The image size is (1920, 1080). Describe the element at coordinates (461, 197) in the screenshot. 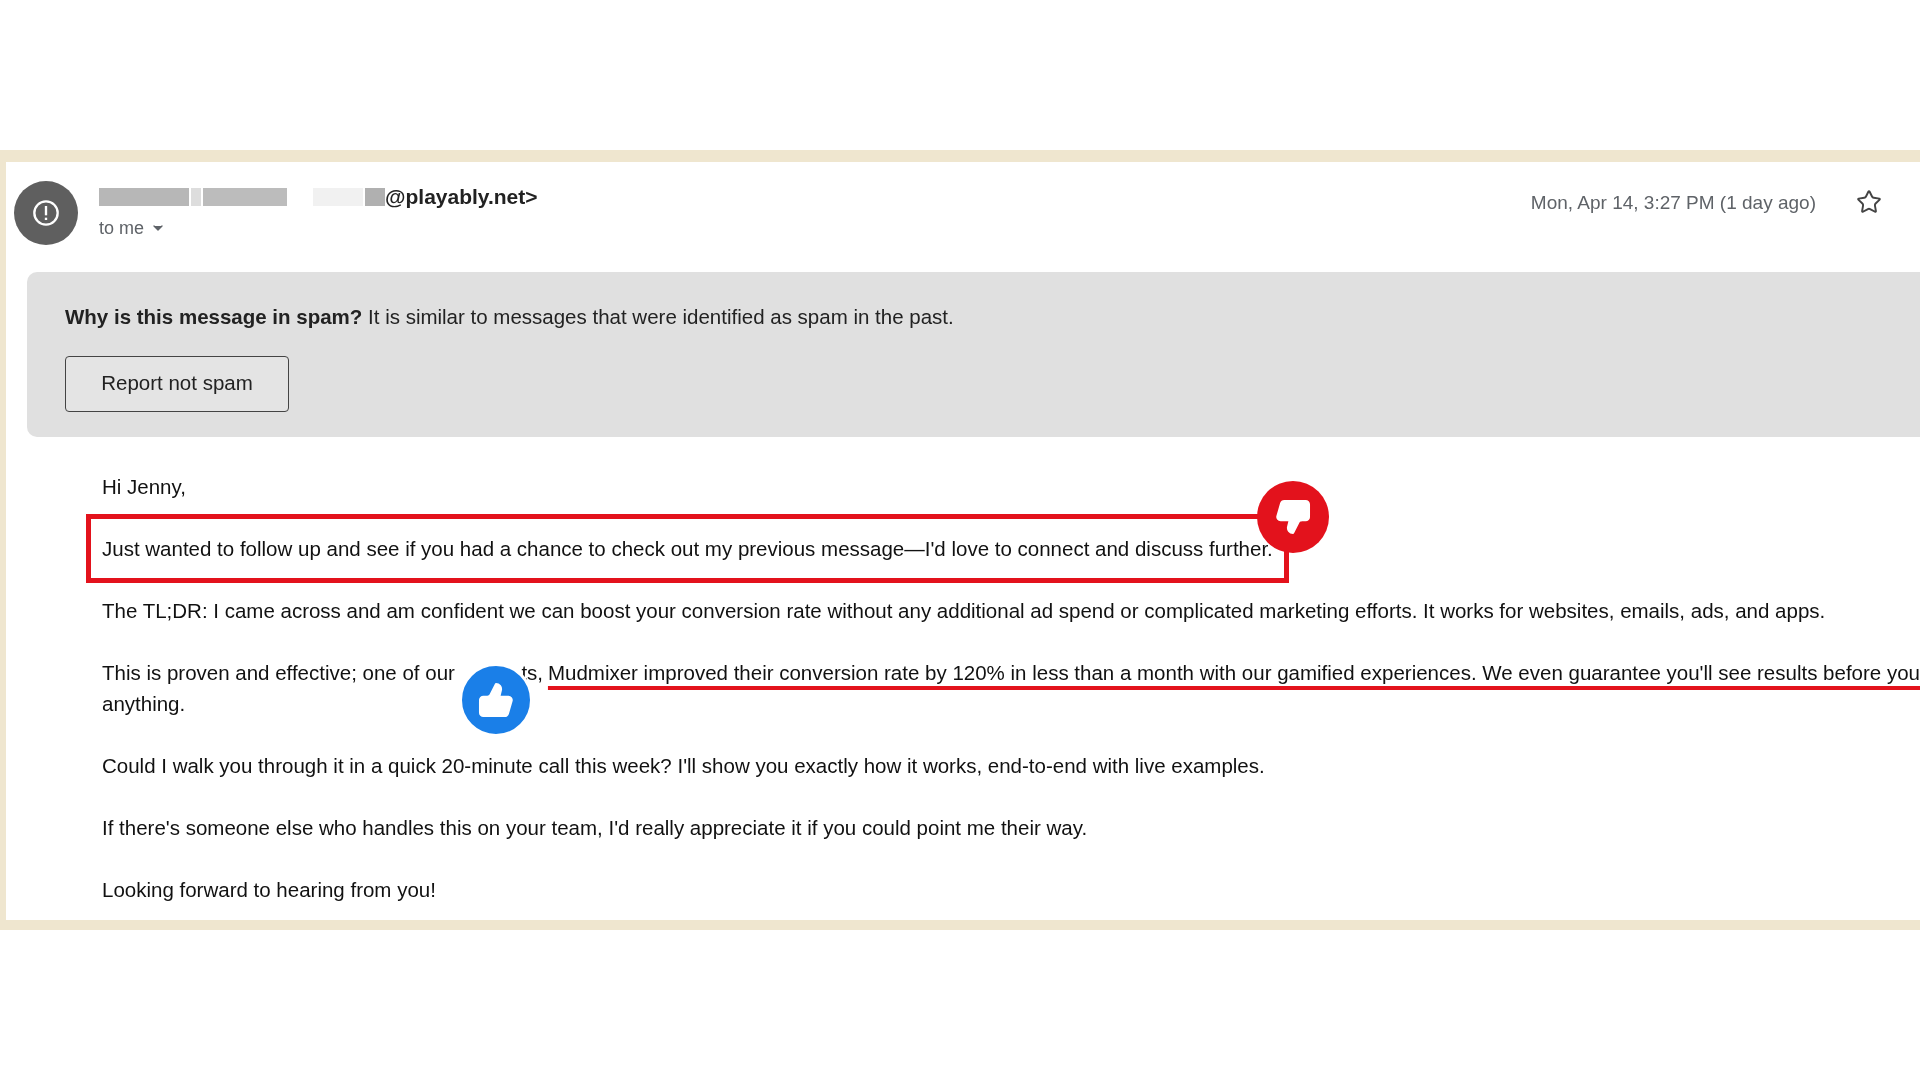

I see `sender-address: @playably.net>` at that location.